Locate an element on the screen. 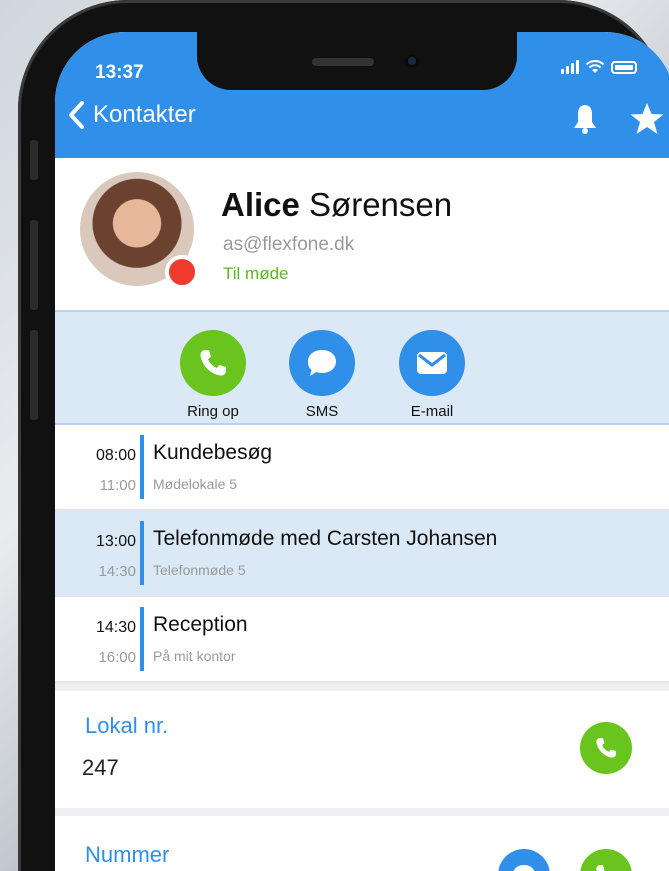 Image resolution: width=669 pixels, height=871 pixels. call-local-button is located at coordinates (606, 748).